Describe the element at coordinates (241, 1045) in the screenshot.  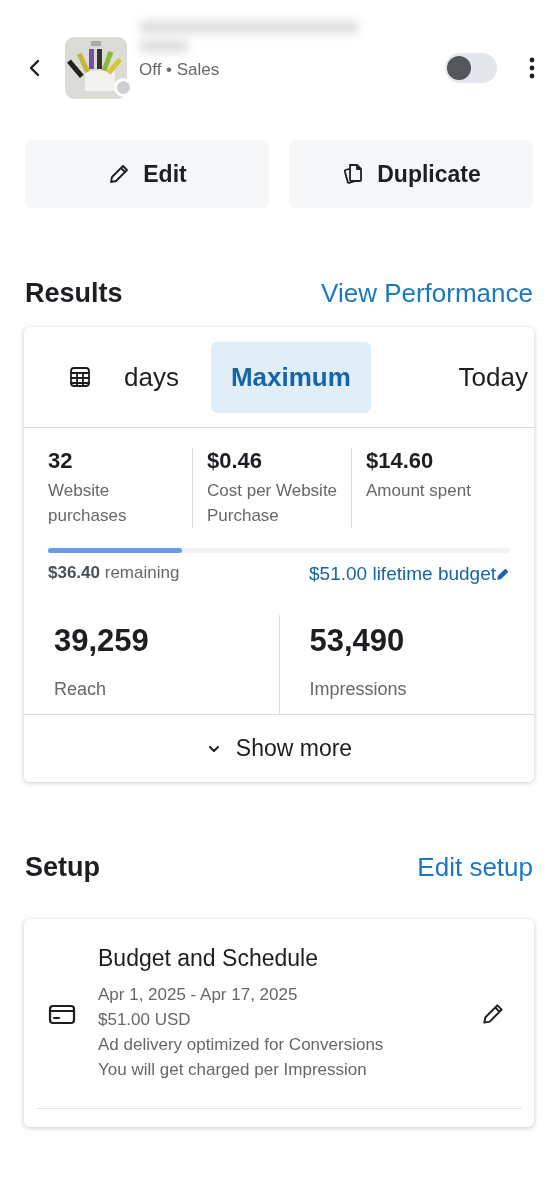
I see `setup-detail: Ad delivery optimized for Conversions` at that location.